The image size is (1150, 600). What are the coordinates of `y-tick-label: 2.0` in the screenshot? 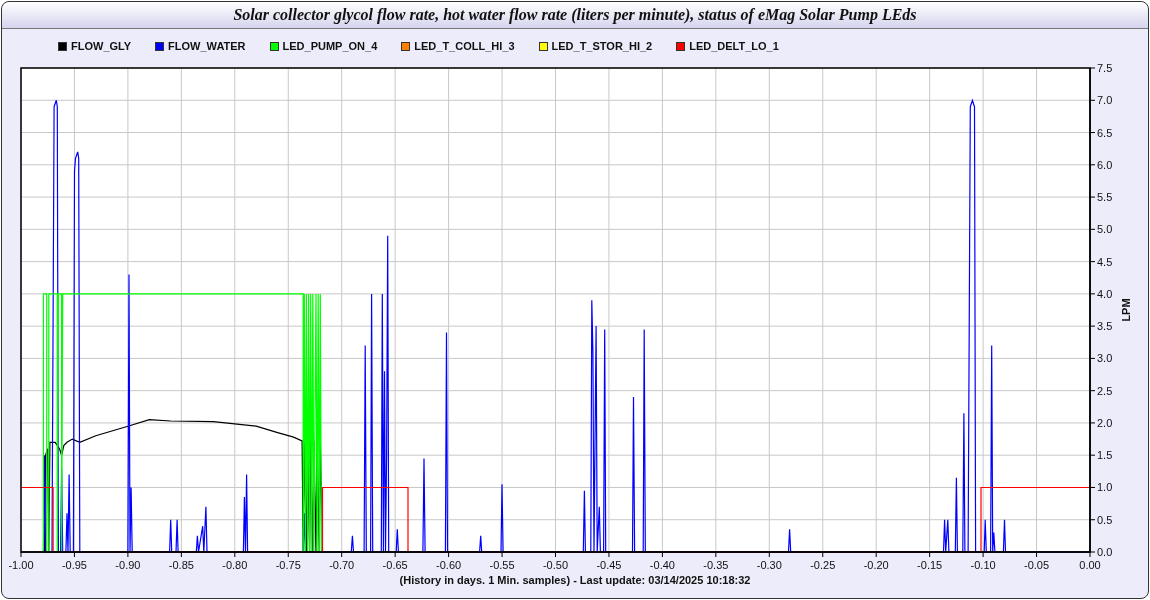 It's located at (1105, 422).